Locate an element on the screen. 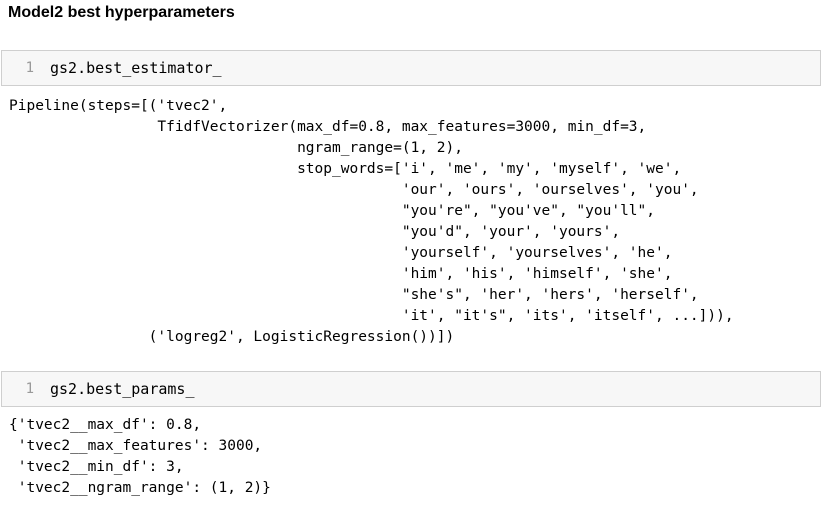 The image size is (821, 508). code-input-cell-params: 1 gs2.best_params_ is located at coordinates (411, 389).